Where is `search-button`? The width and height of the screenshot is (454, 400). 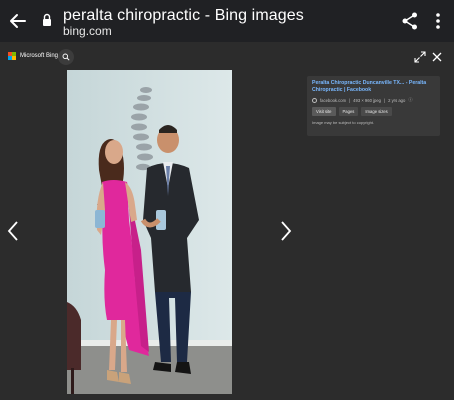
search-button is located at coordinates (66, 57).